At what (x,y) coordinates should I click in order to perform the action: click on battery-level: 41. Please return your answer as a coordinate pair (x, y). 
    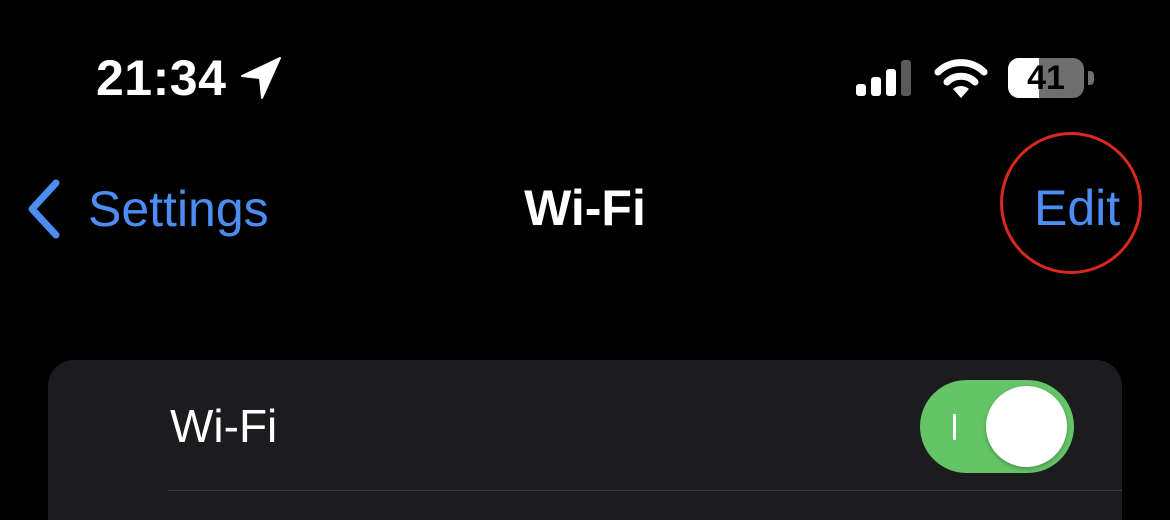
    Looking at the image, I should click on (1046, 78).